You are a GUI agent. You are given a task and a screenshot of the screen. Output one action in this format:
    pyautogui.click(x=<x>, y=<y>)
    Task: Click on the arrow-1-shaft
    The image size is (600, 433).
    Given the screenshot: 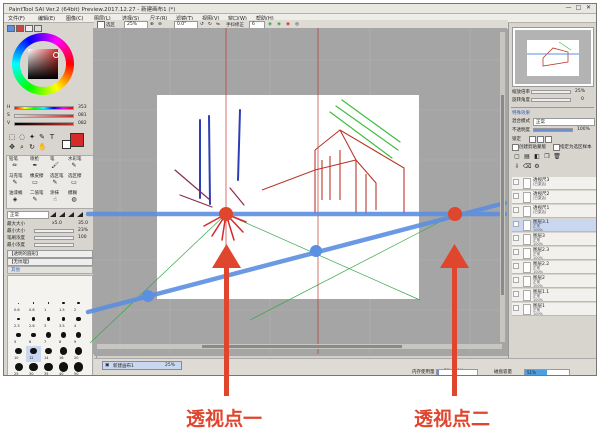 What is the action you would take?
    pyautogui.click(x=226, y=328)
    